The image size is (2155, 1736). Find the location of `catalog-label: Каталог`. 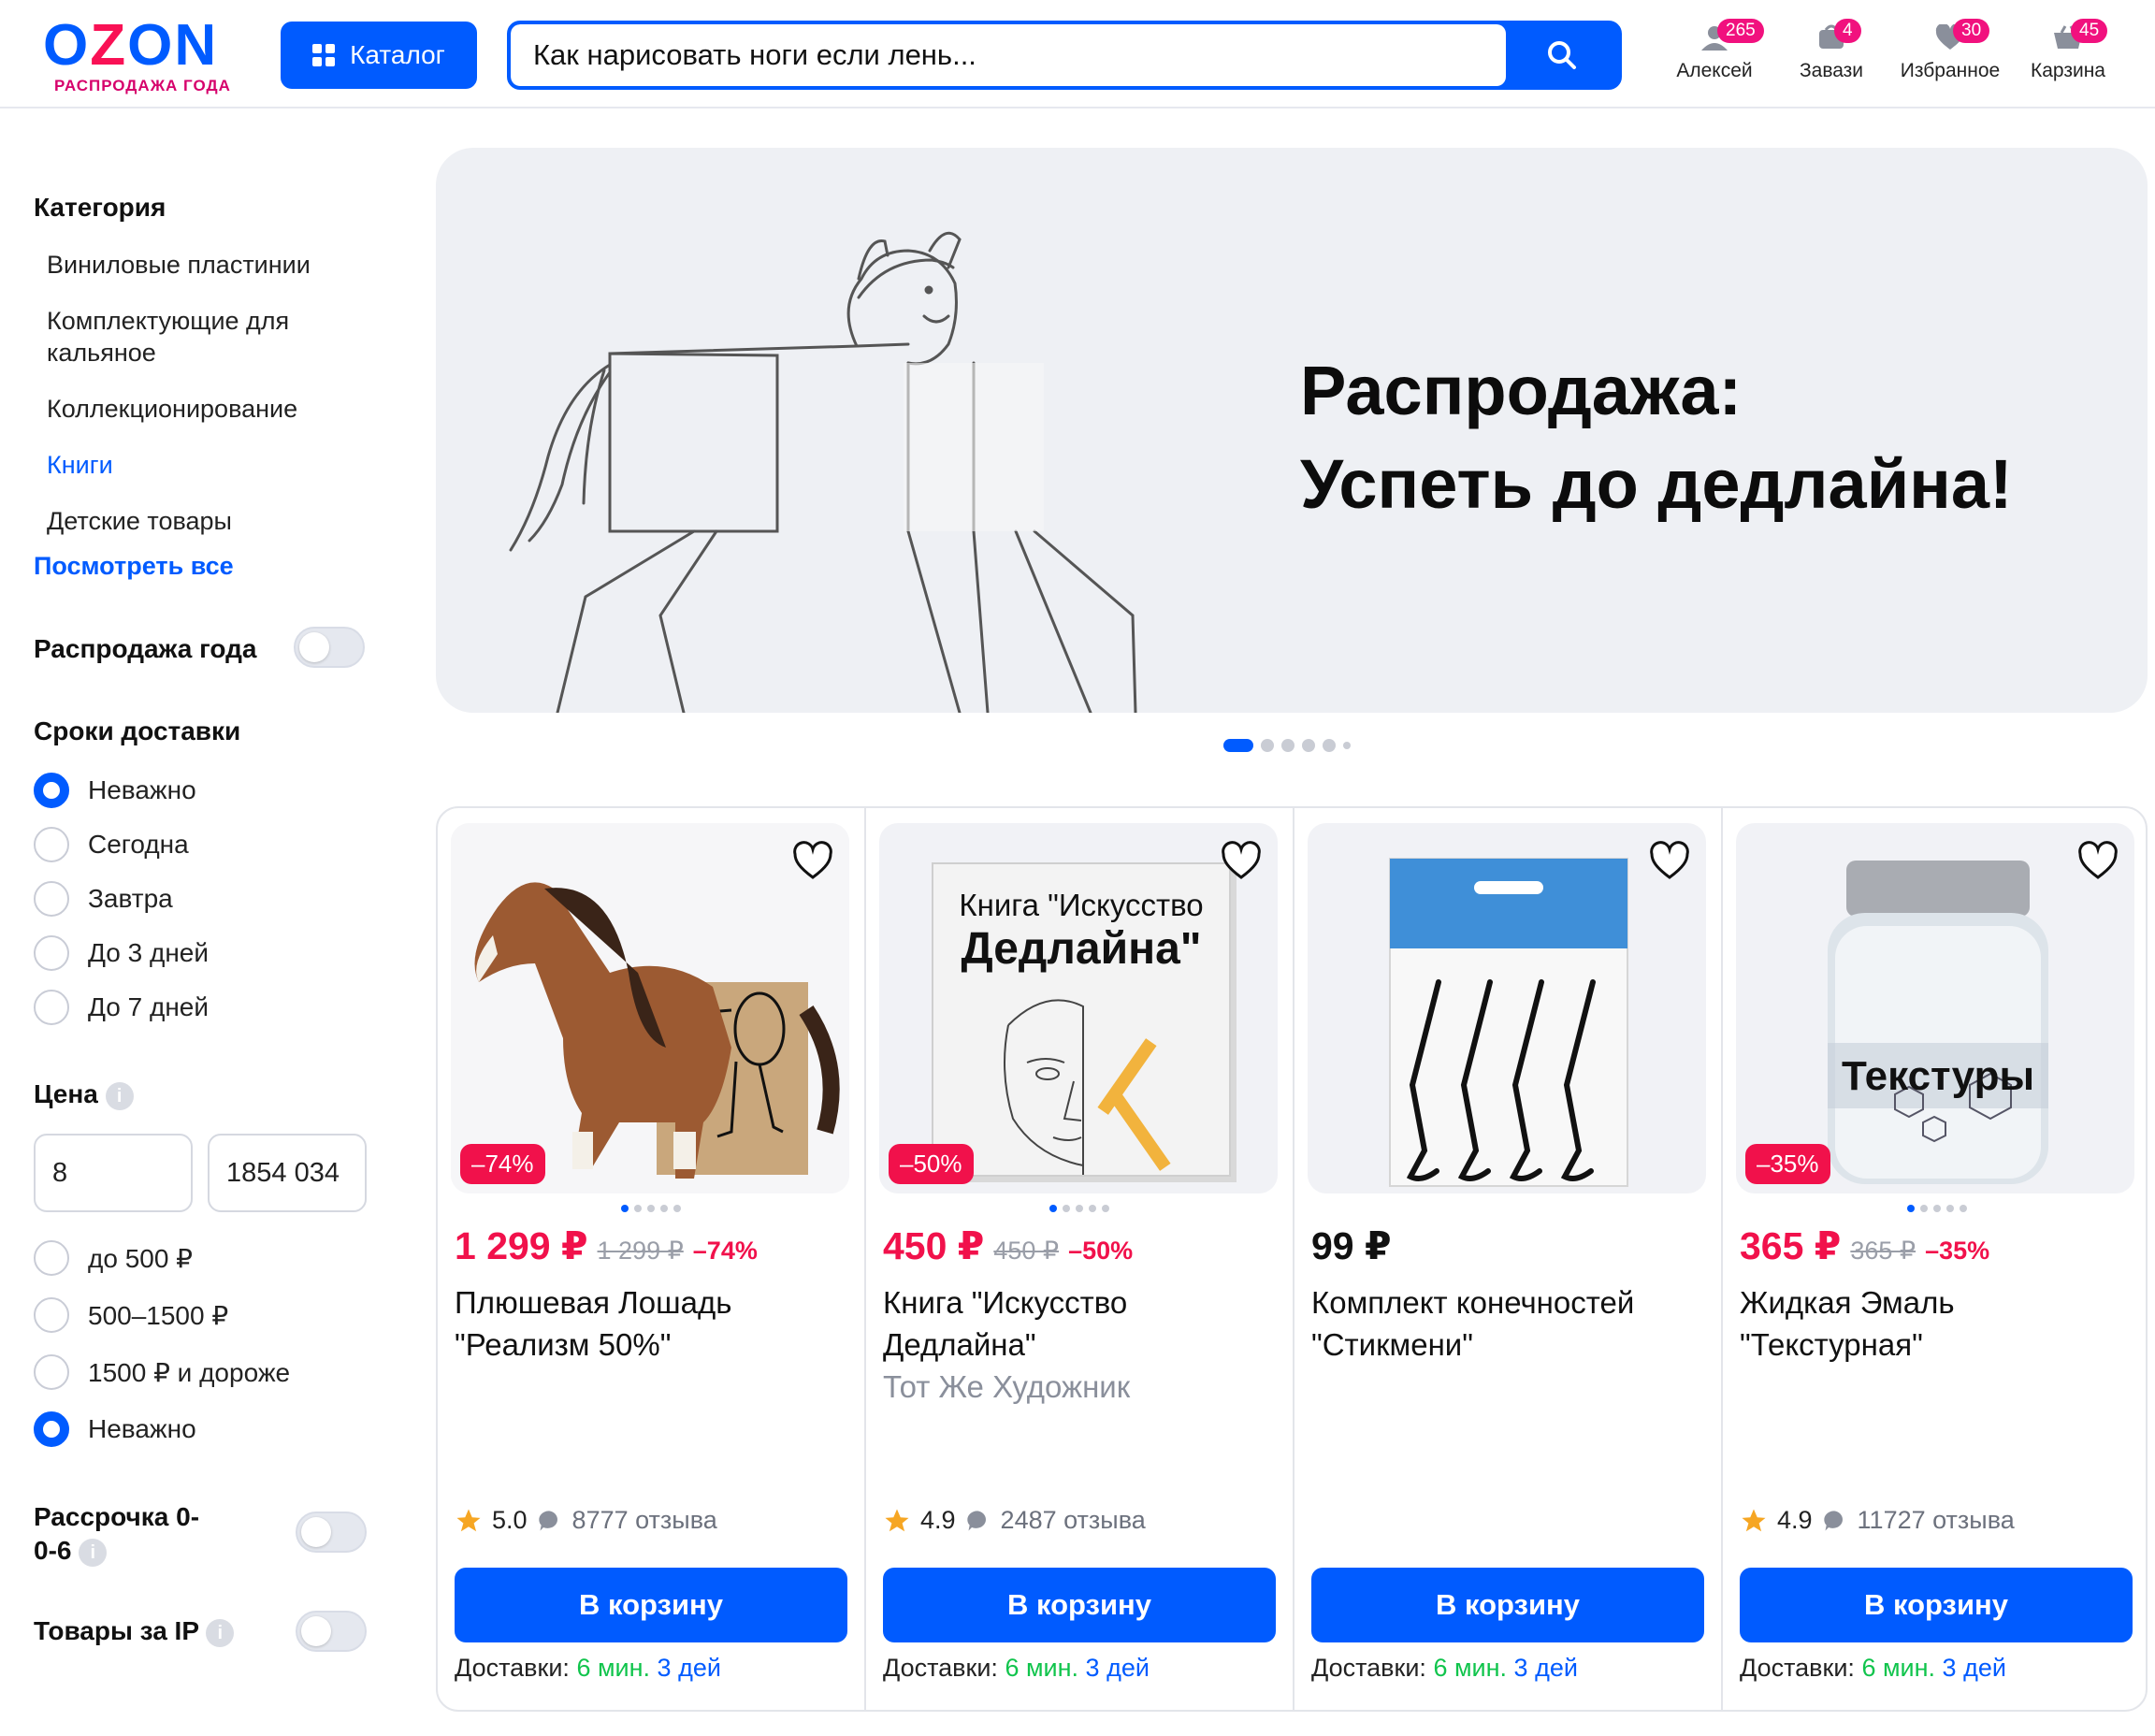

catalog-label: Каталог is located at coordinates (398, 54).